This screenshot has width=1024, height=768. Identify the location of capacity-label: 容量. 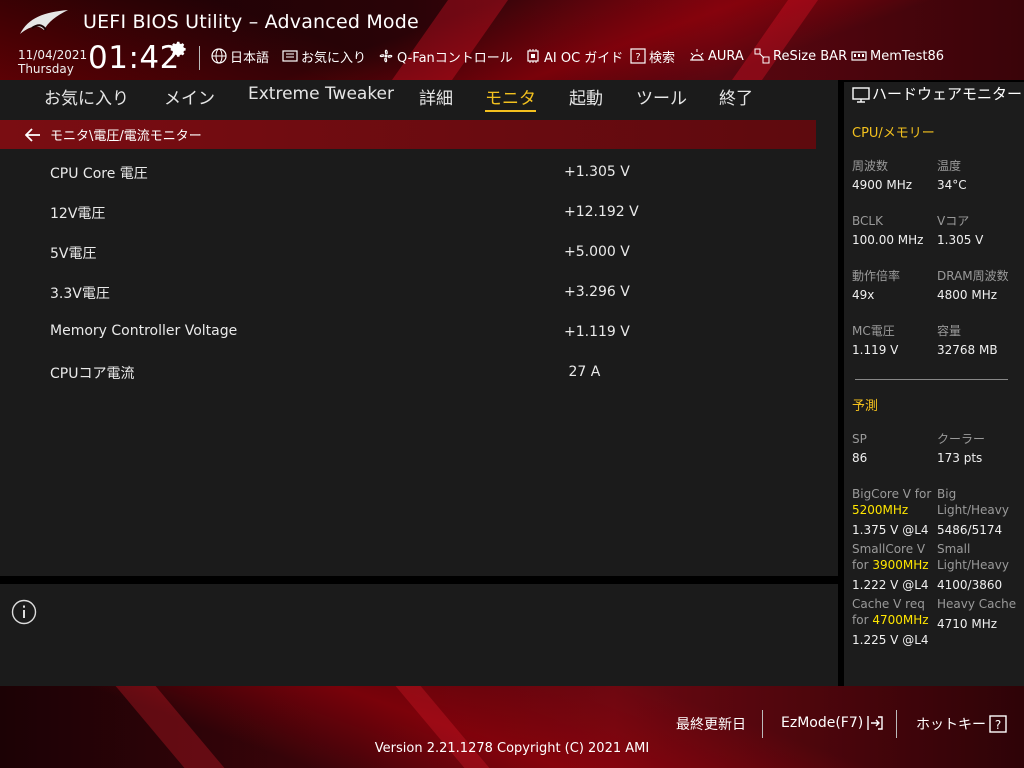
(949, 331).